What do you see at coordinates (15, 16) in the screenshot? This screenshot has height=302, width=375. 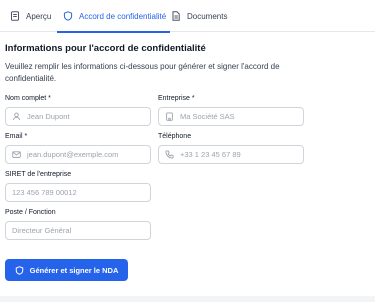 I see `document-icon` at bounding box center [15, 16].